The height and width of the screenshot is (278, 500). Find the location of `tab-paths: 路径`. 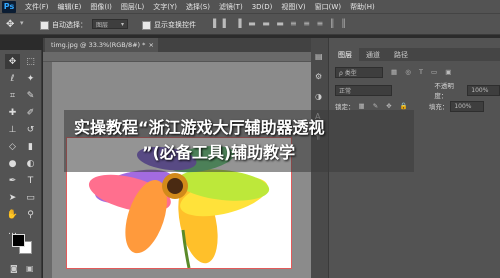

tab-paths: 路径 is located at coordinates (401, 54).